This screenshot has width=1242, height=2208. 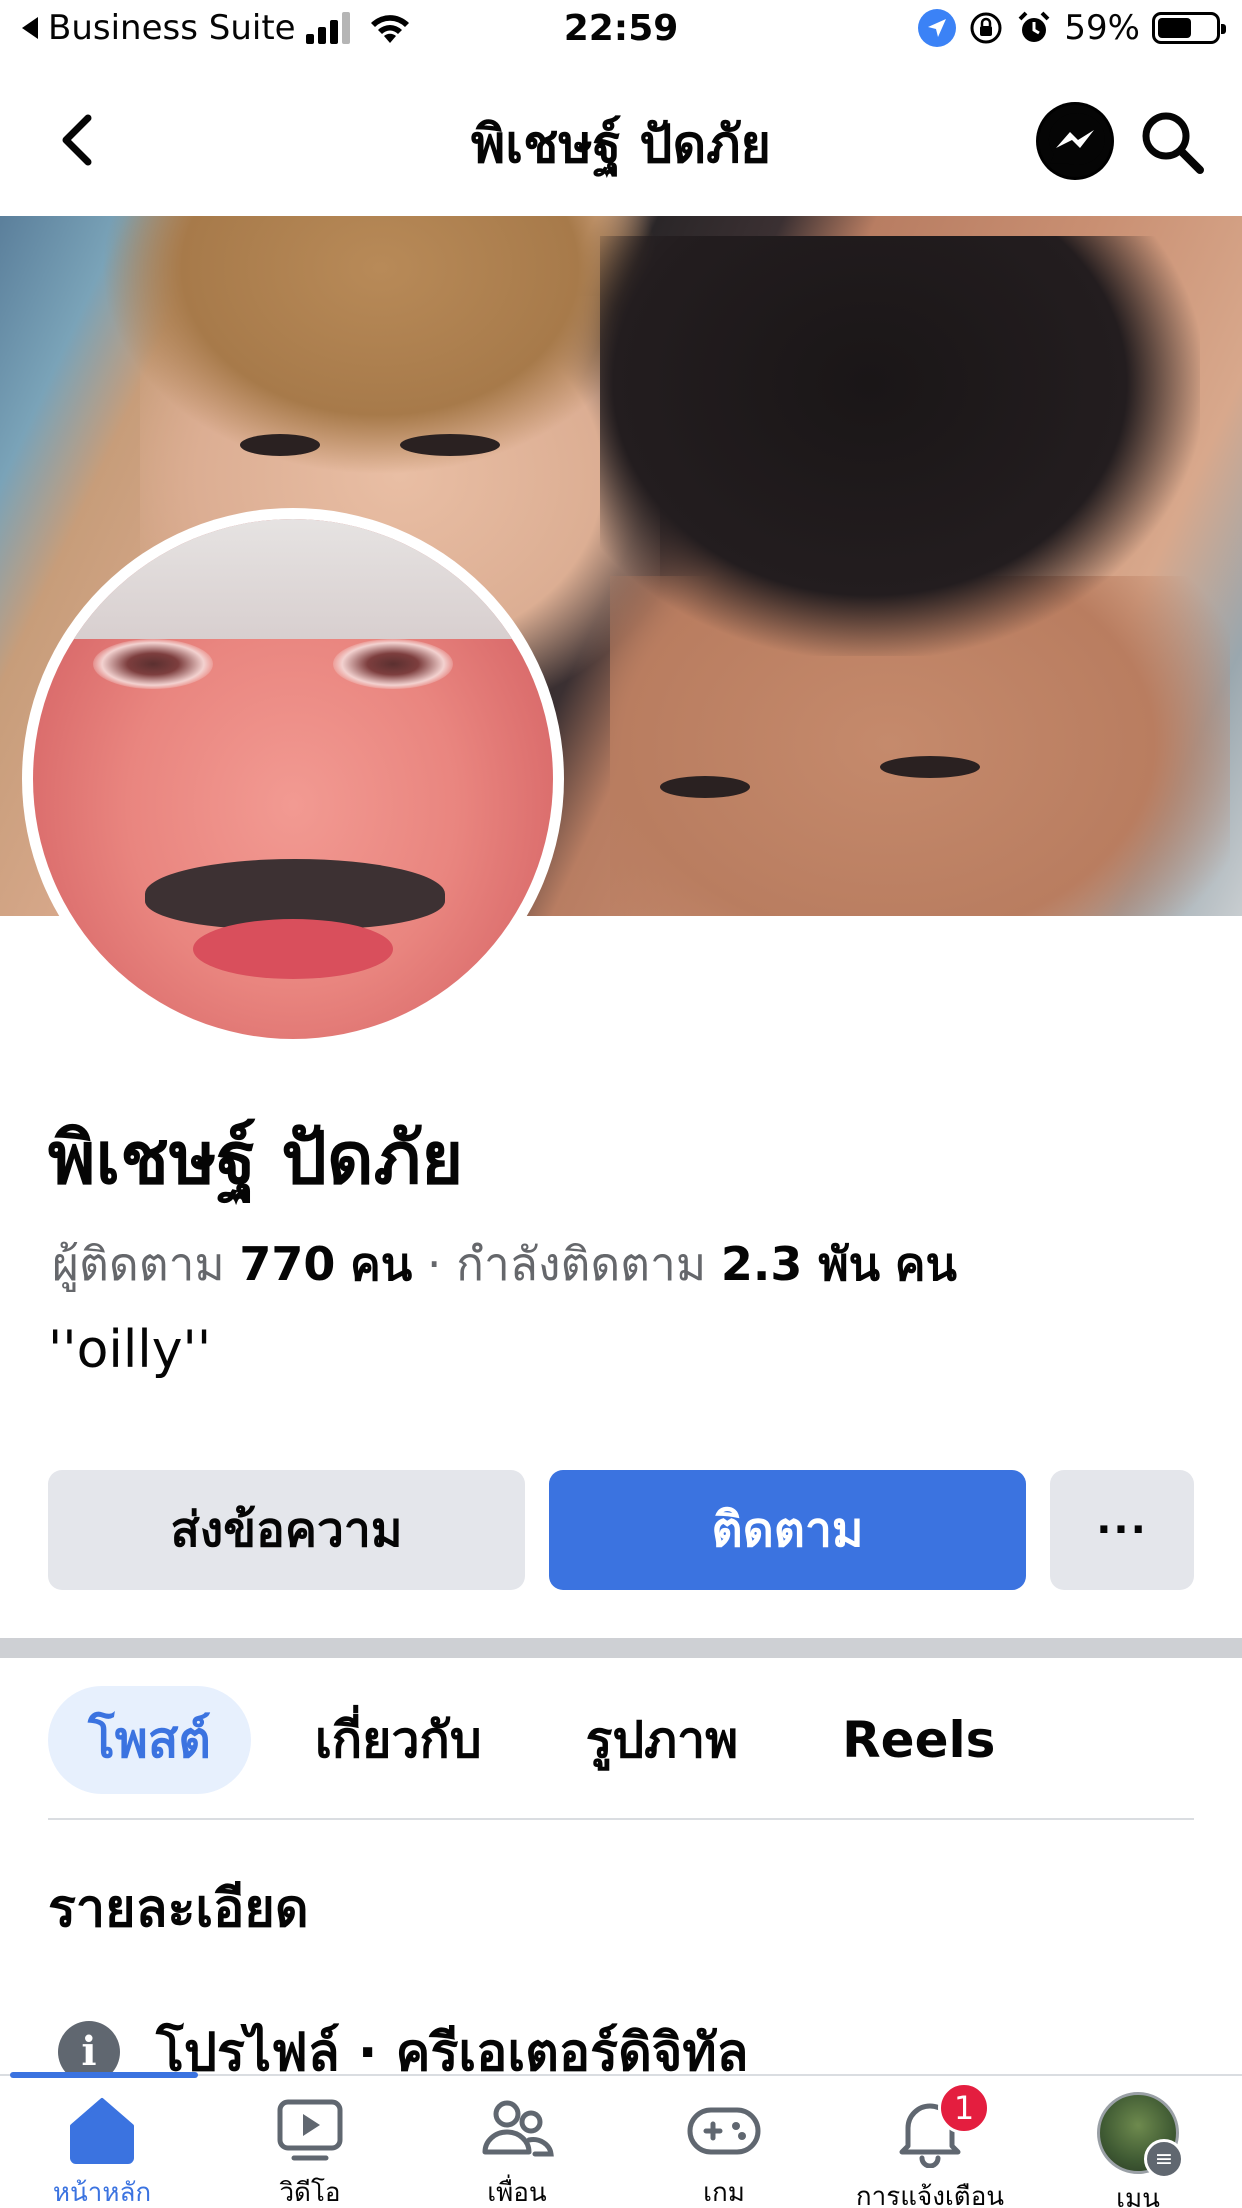 What do you see at coordinates (398, 1740) in the screenshot?
I see `tab-about: เกี่ยวกับ` at bounding box center [398, 1740].